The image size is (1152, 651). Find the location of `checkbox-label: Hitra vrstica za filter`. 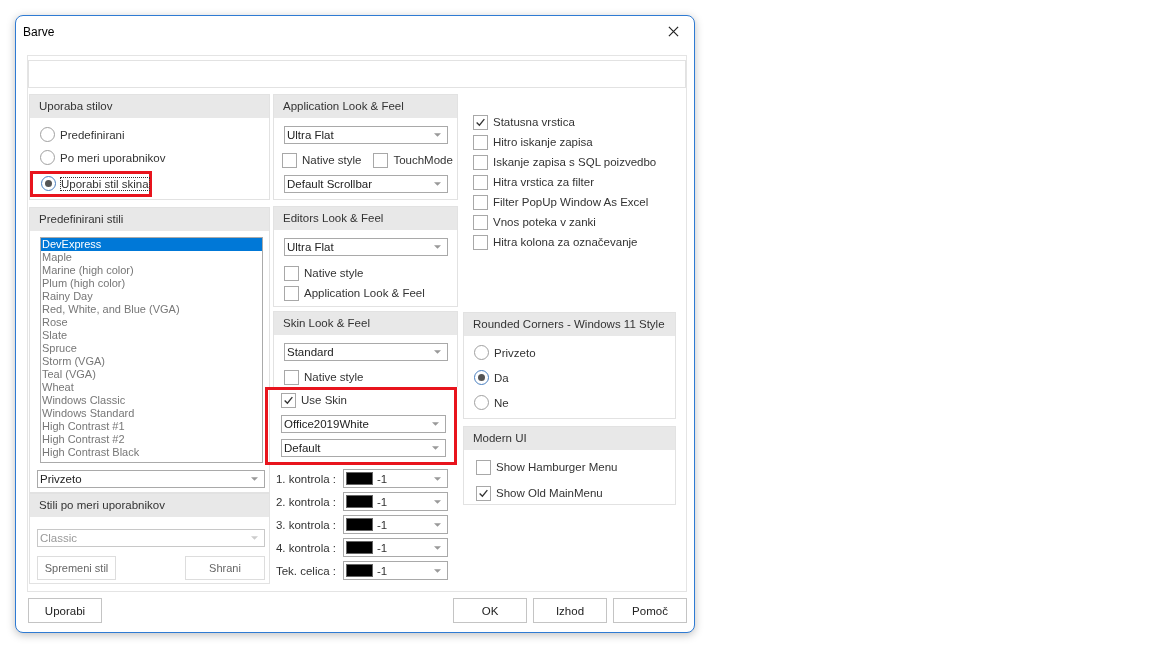

checkbox-label: Hitra vrstica za filter is located at coordinates (543, 182).